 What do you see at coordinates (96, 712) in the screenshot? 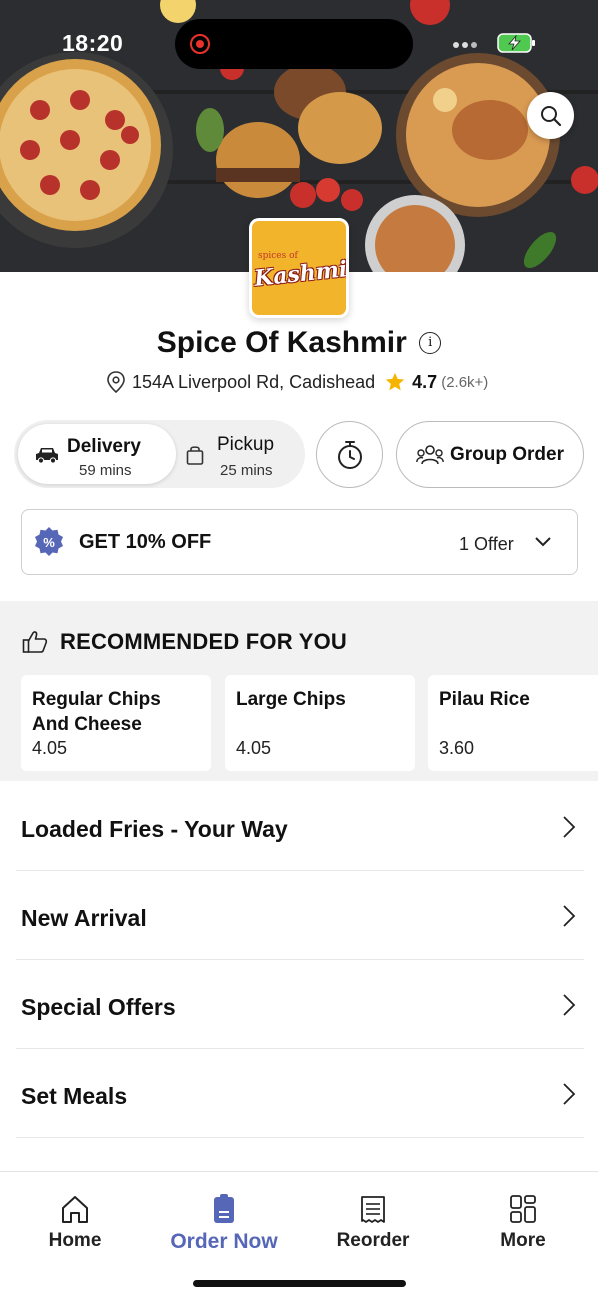
I see `recommended-item-name: Regular Chips And Cheese` at bounding box center [96, 712].